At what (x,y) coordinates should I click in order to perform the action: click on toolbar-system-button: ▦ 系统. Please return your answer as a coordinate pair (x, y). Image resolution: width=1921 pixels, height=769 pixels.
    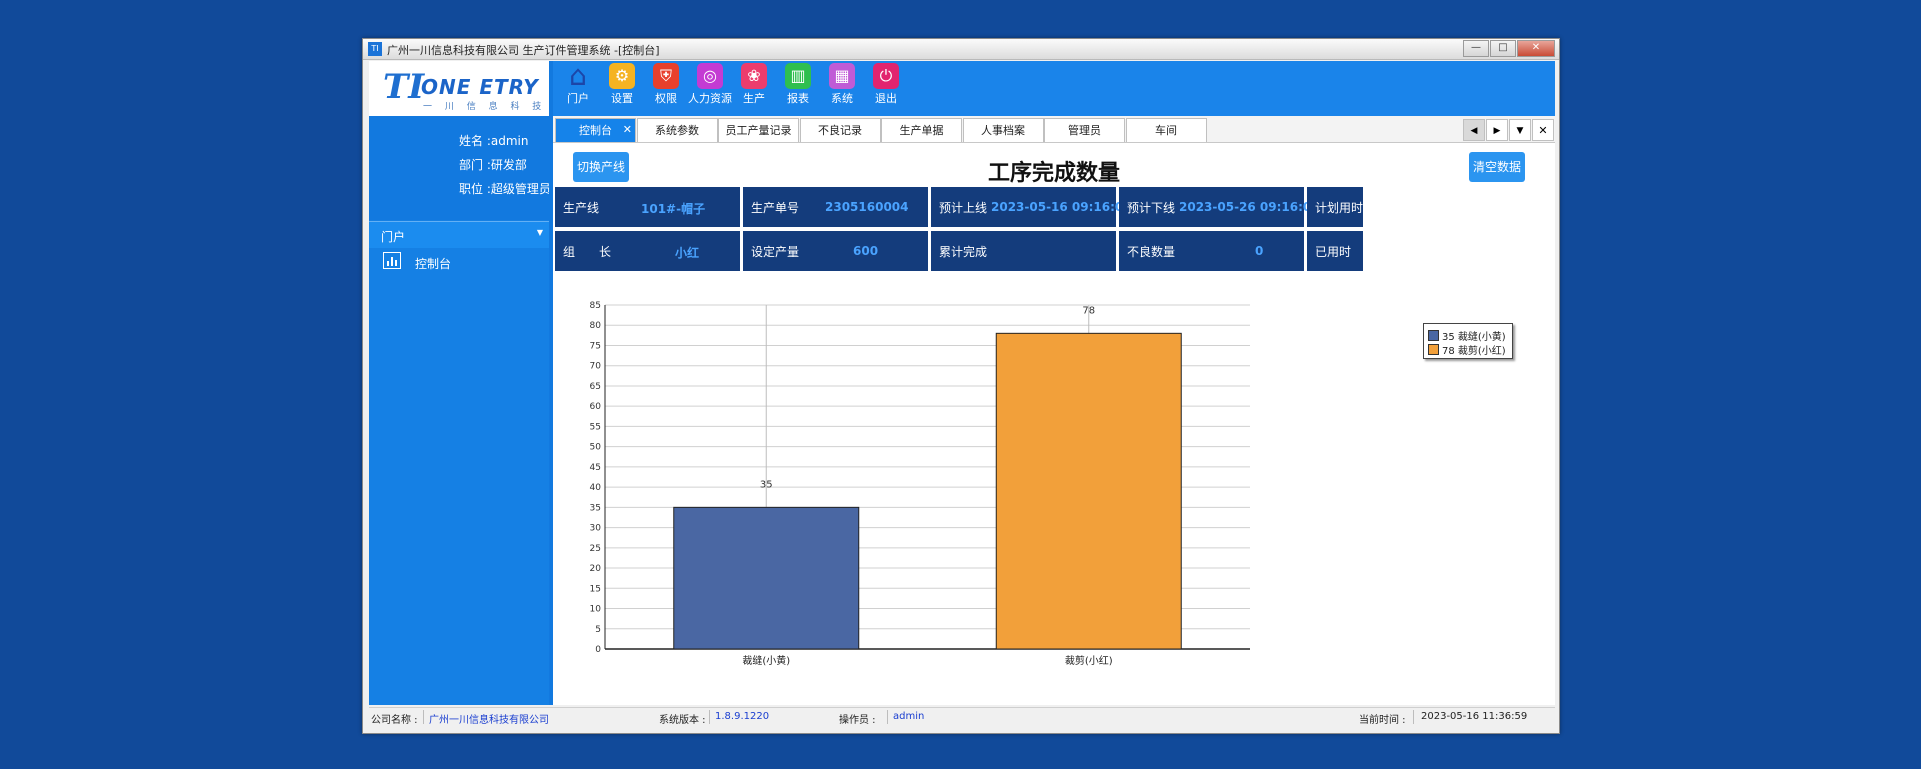
    Looking at the image, I should click on (842, 84).